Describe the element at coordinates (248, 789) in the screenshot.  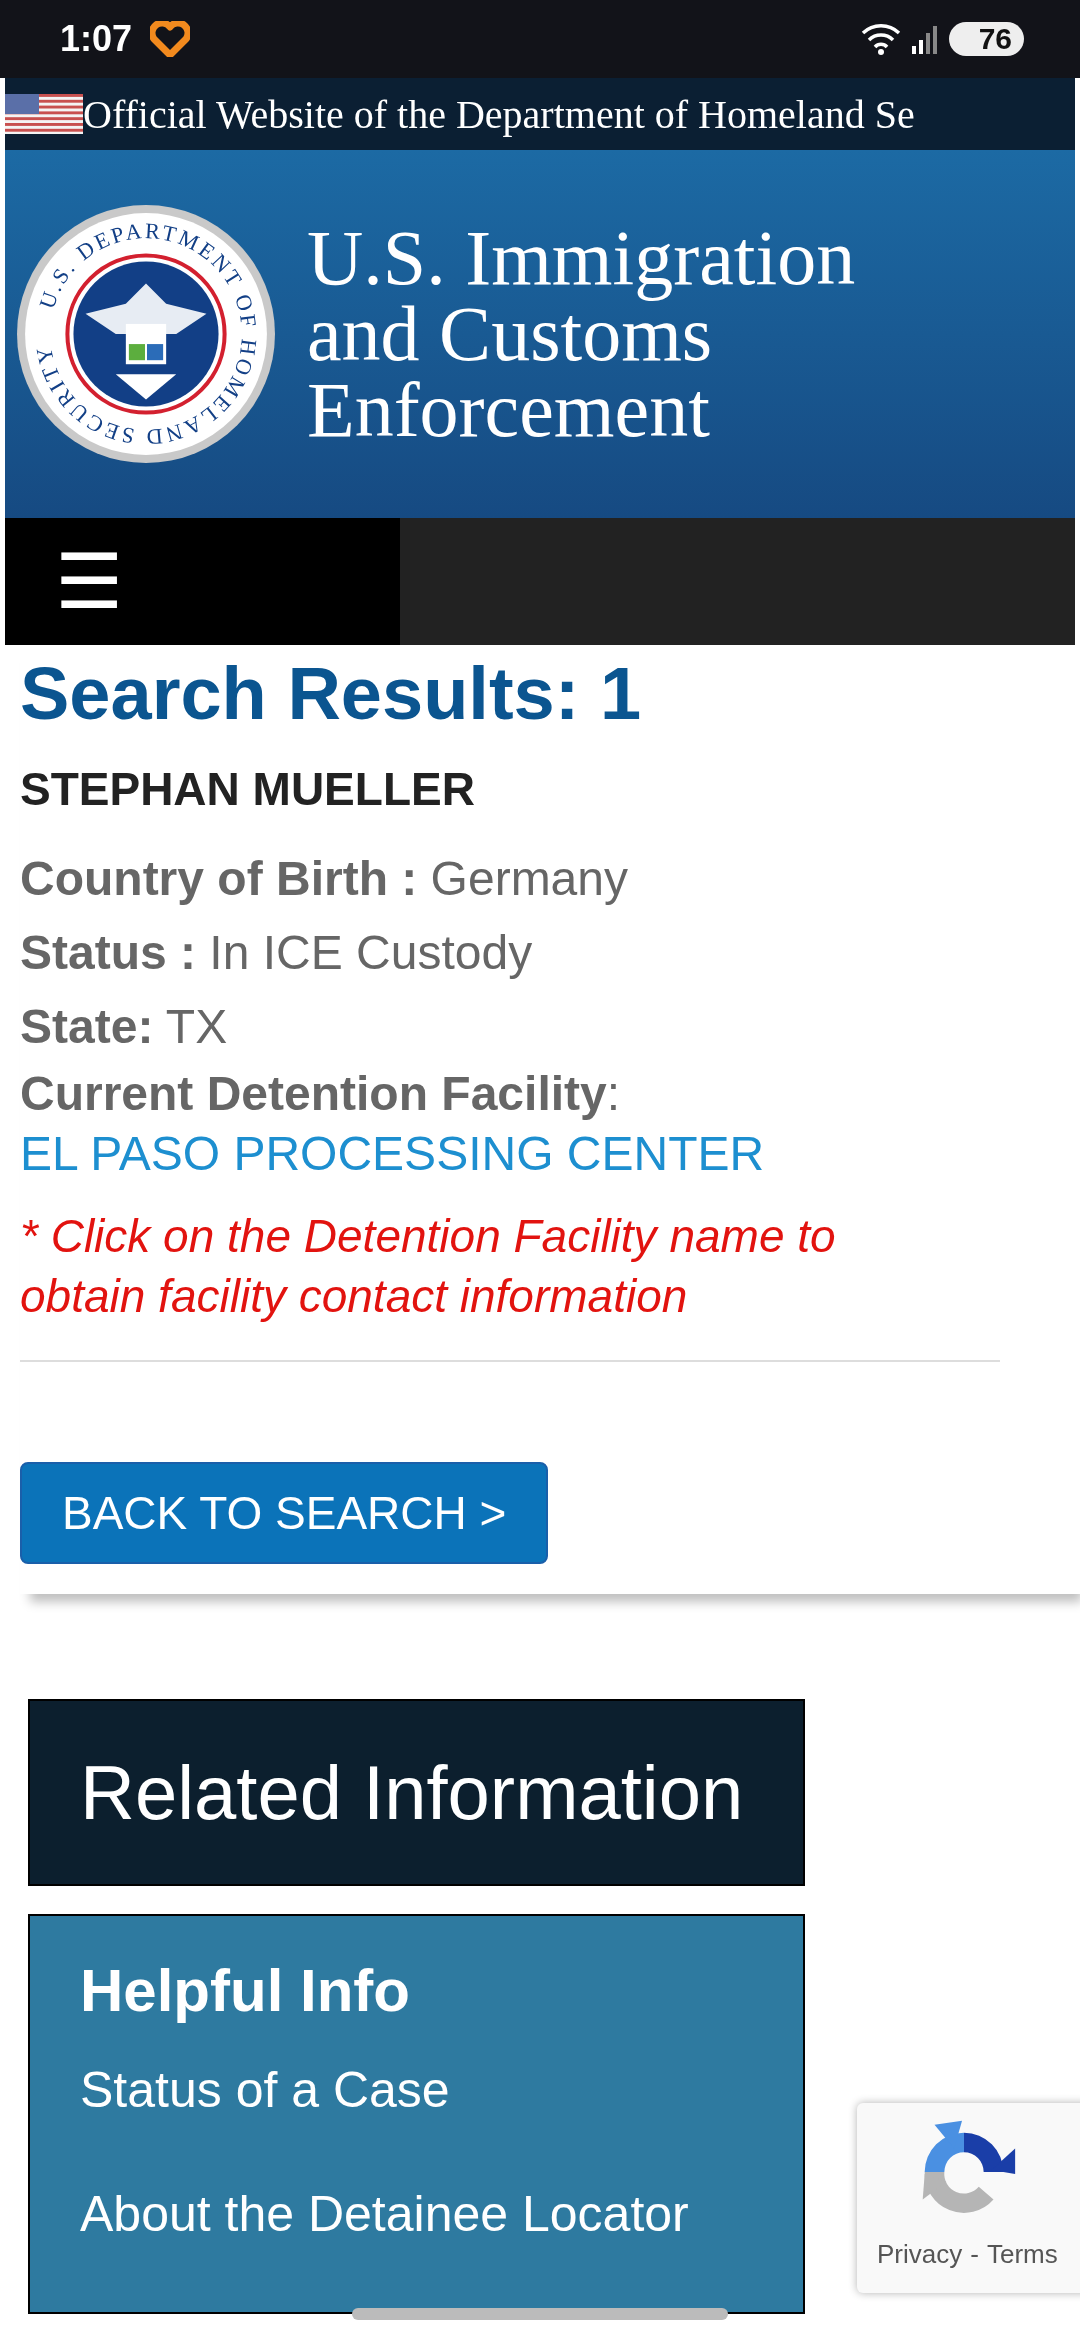
I see `person-name: STEPHAN MUELLER` at that location.